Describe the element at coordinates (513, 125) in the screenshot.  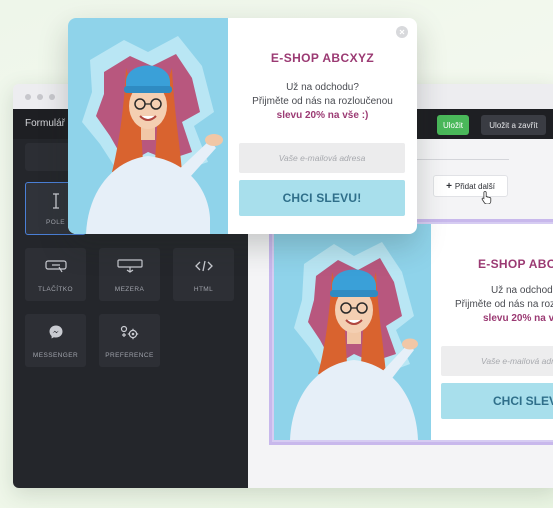
I see `save-and-close-button: Uložit a zavřít` at that location.